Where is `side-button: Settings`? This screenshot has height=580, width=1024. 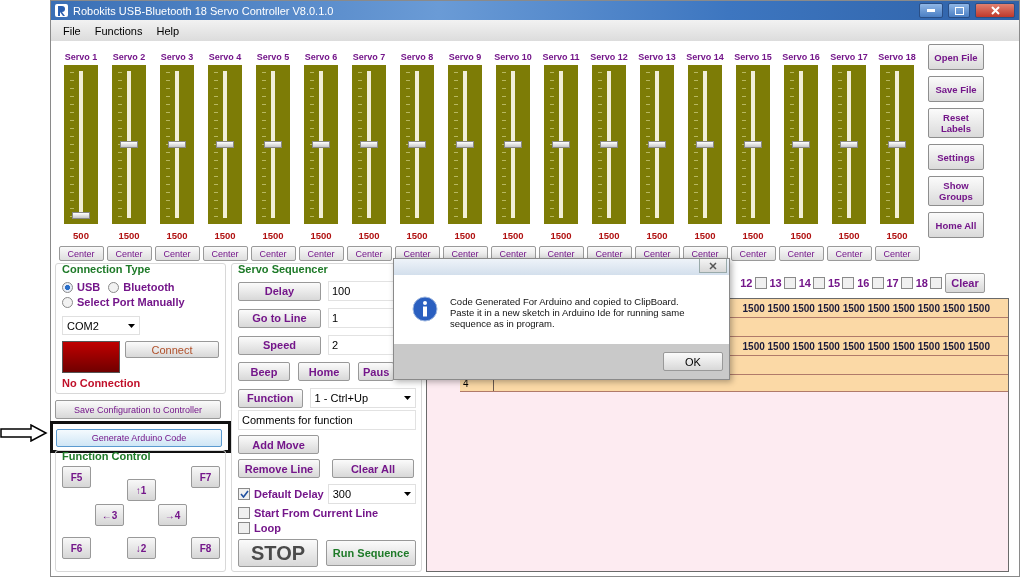
side-button: Settings is located at coordinates (956, 157).